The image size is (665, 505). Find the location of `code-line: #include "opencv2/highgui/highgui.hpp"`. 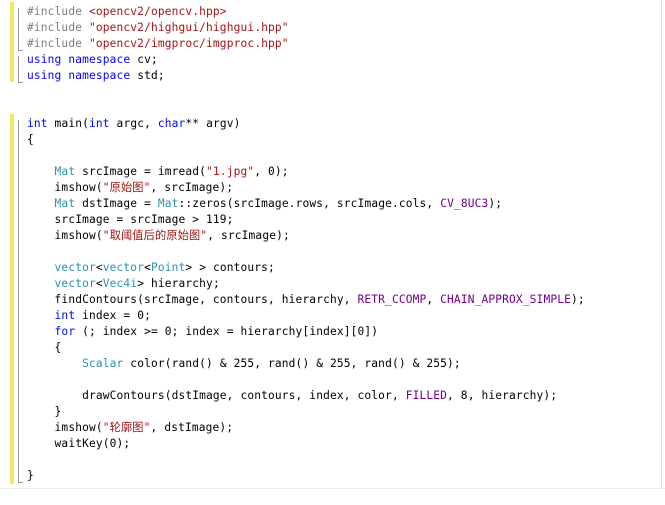

code-line: #include "opencv2/highgui/highgui.hpp" is located at coordinates (158, 28).